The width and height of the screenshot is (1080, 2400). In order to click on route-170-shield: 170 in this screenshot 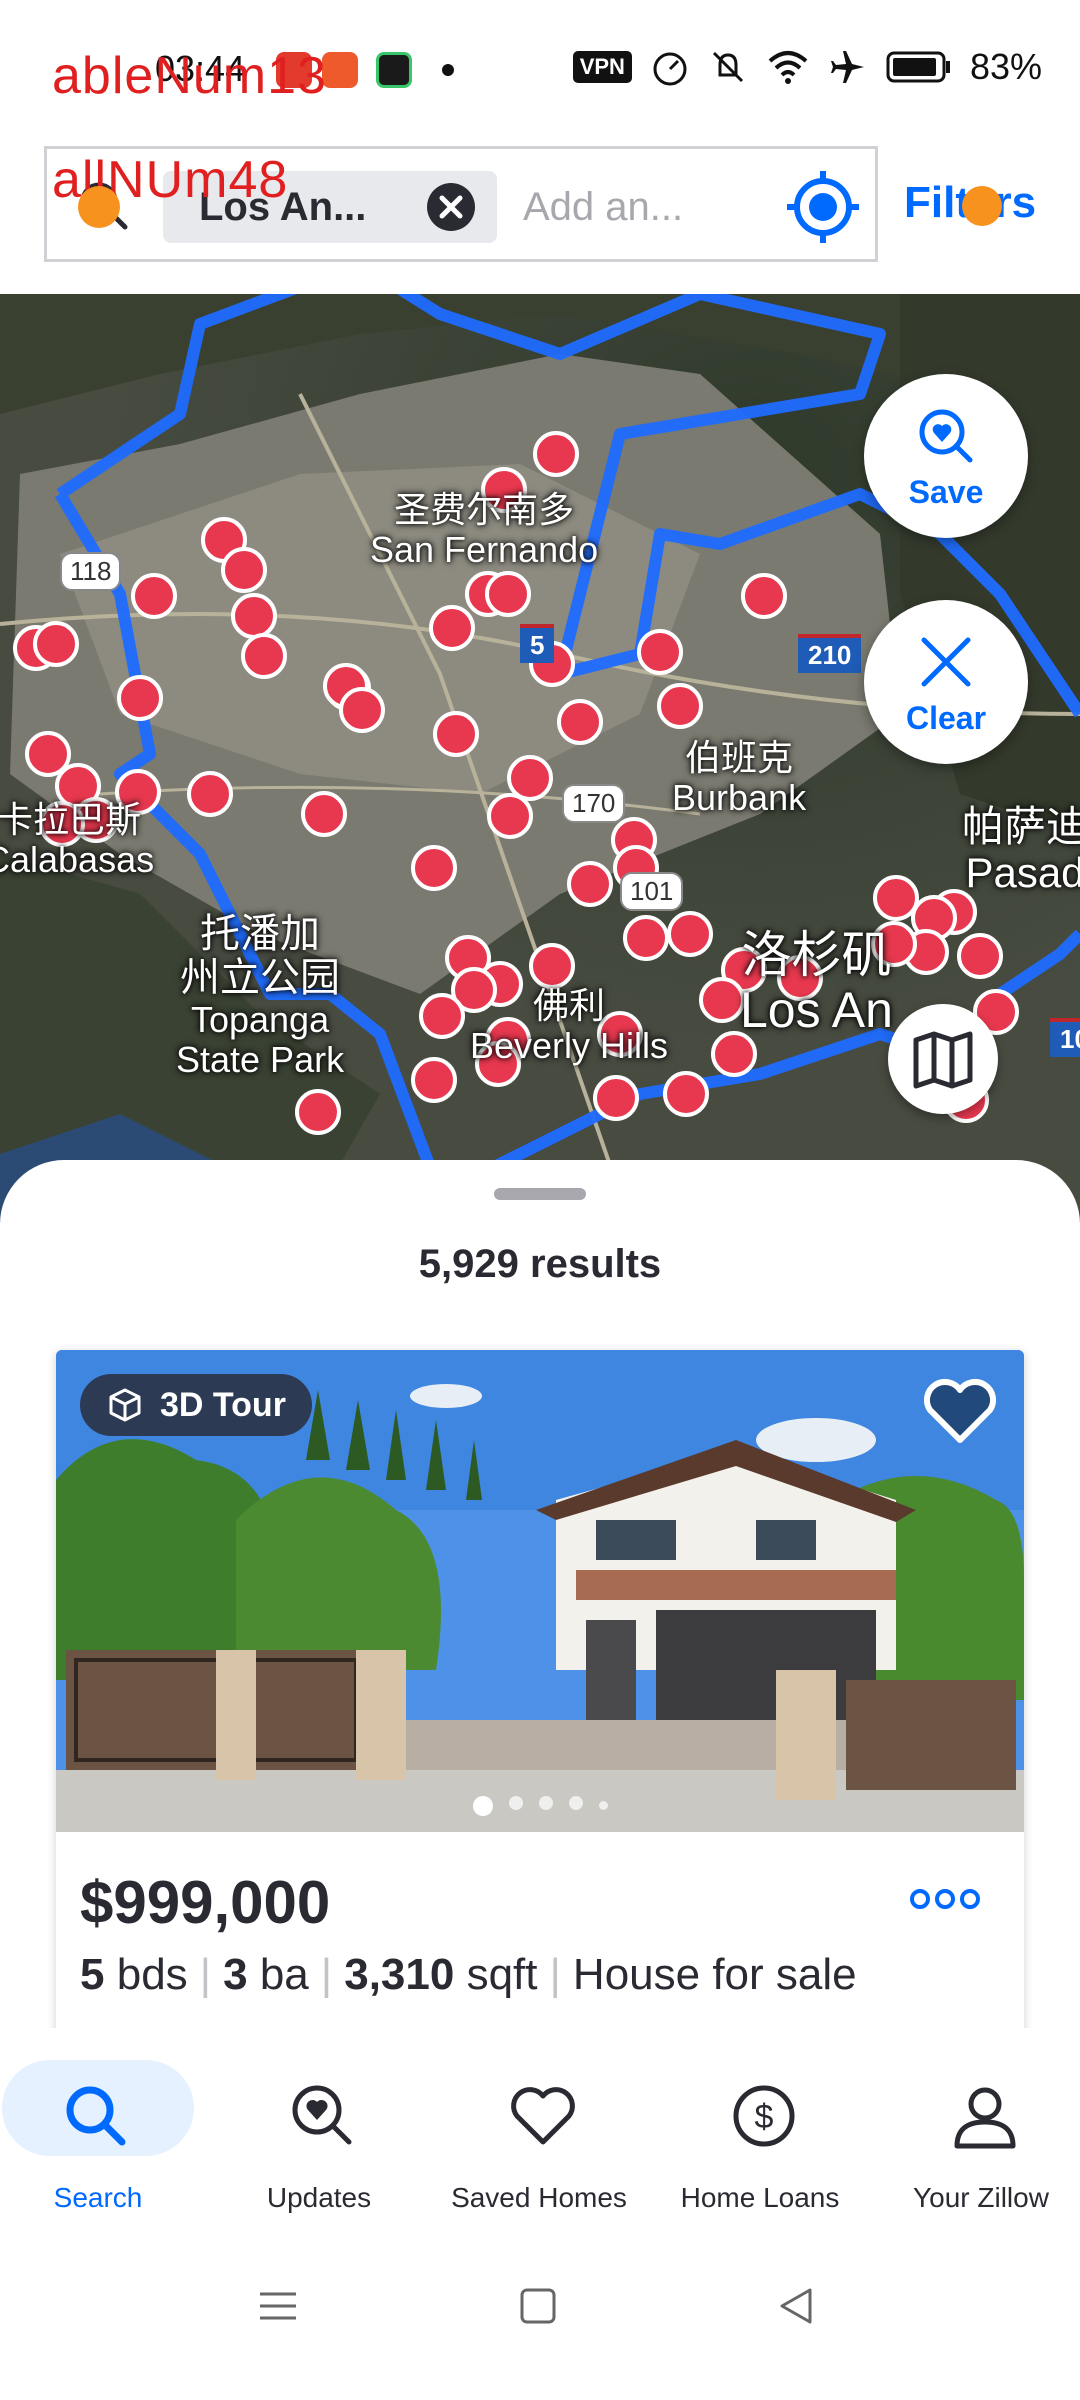, I will do `click(594, 803)`.